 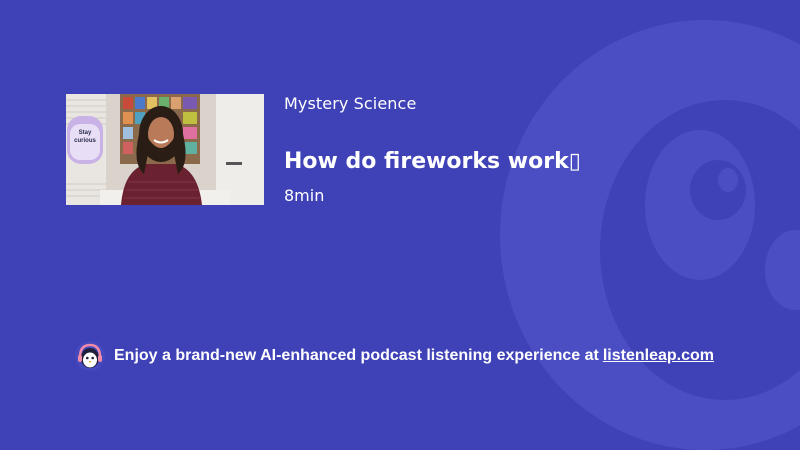 I want to click on listenleap-link: listenleap.com, so click(x=658, y=356).